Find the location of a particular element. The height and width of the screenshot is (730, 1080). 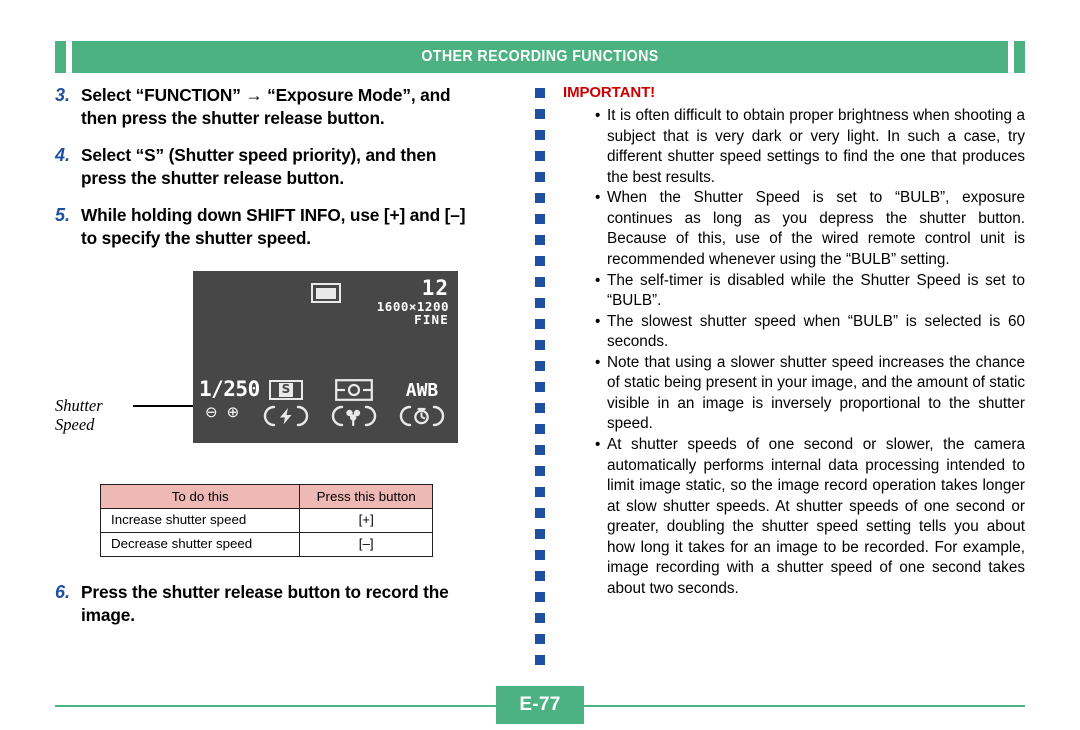

flash-auto-icon-glyph is located at coordinates (286, 416).